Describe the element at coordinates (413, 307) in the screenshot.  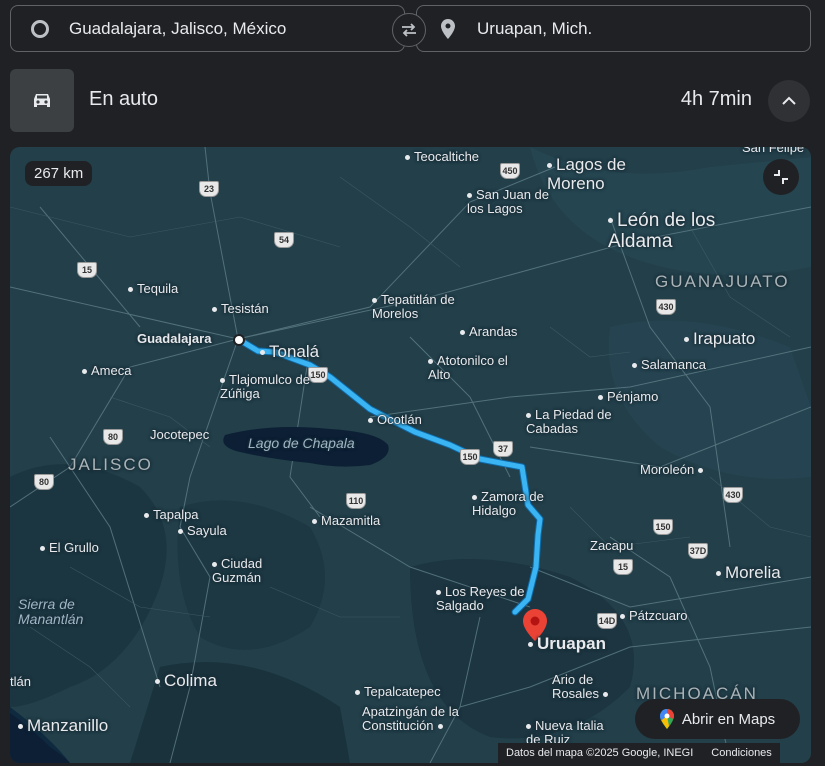
I see `place-label: Tepatitlán de Morelos` at that location.